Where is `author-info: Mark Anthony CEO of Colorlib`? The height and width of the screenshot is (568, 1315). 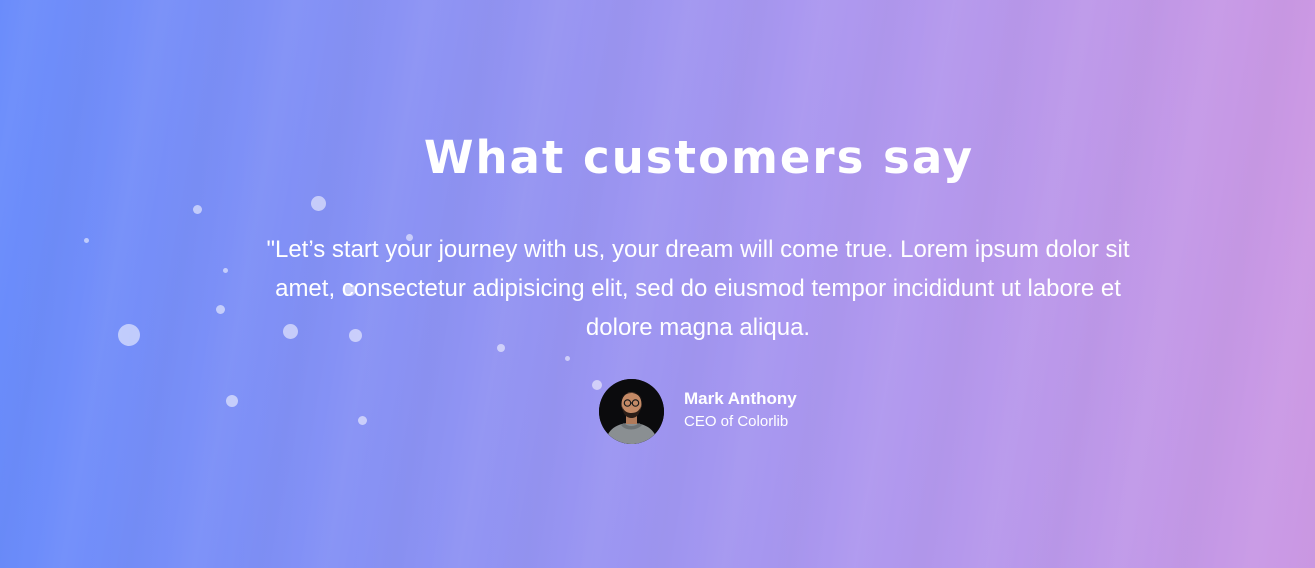 author-info: Mark Anthony CEO of Colorlib is located at coordinates (740, 410).